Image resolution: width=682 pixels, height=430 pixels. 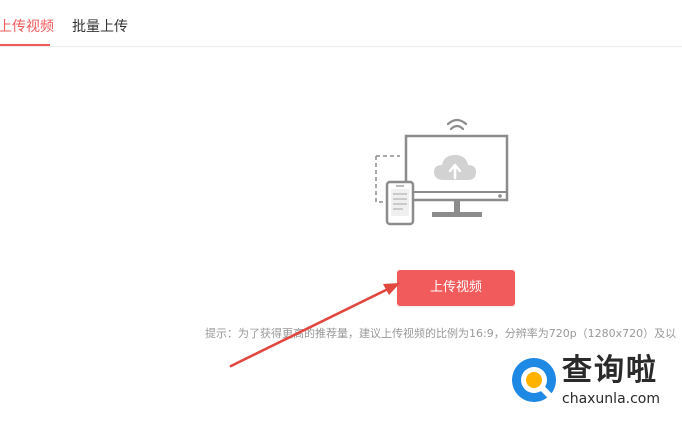 I want to click on tab-batch-upload: 批量上传, so click(x=100, y=27).